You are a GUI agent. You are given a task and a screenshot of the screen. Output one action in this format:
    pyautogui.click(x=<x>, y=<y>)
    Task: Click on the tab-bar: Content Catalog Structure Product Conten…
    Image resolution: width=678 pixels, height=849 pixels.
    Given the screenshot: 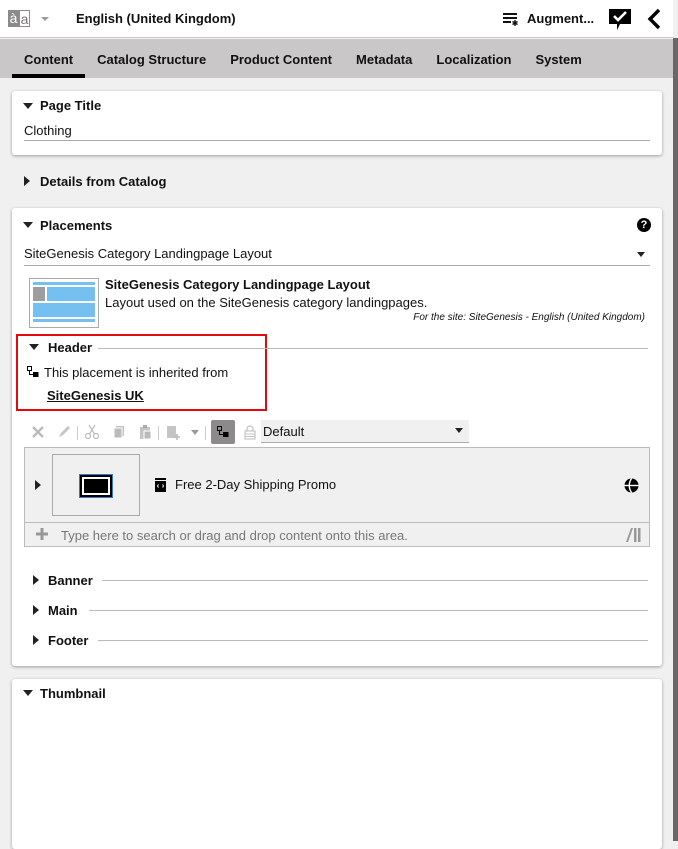 What is the action you would take?
    pyautogui.click(x=336, y=58)
    